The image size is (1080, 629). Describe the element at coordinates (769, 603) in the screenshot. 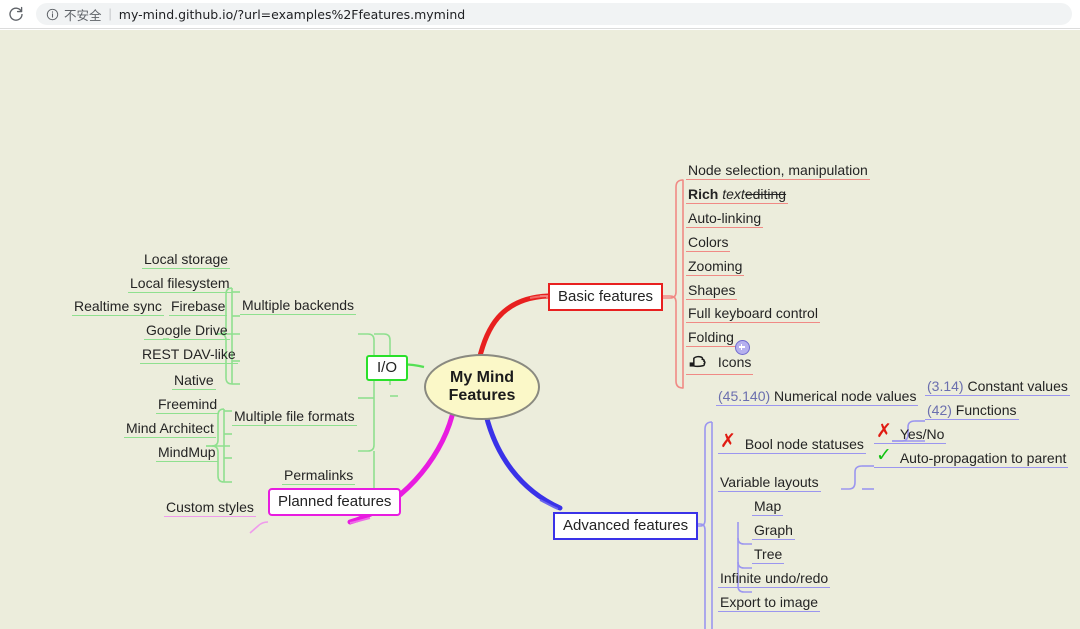

I see `node-export-to-image: Export to image` at that location.